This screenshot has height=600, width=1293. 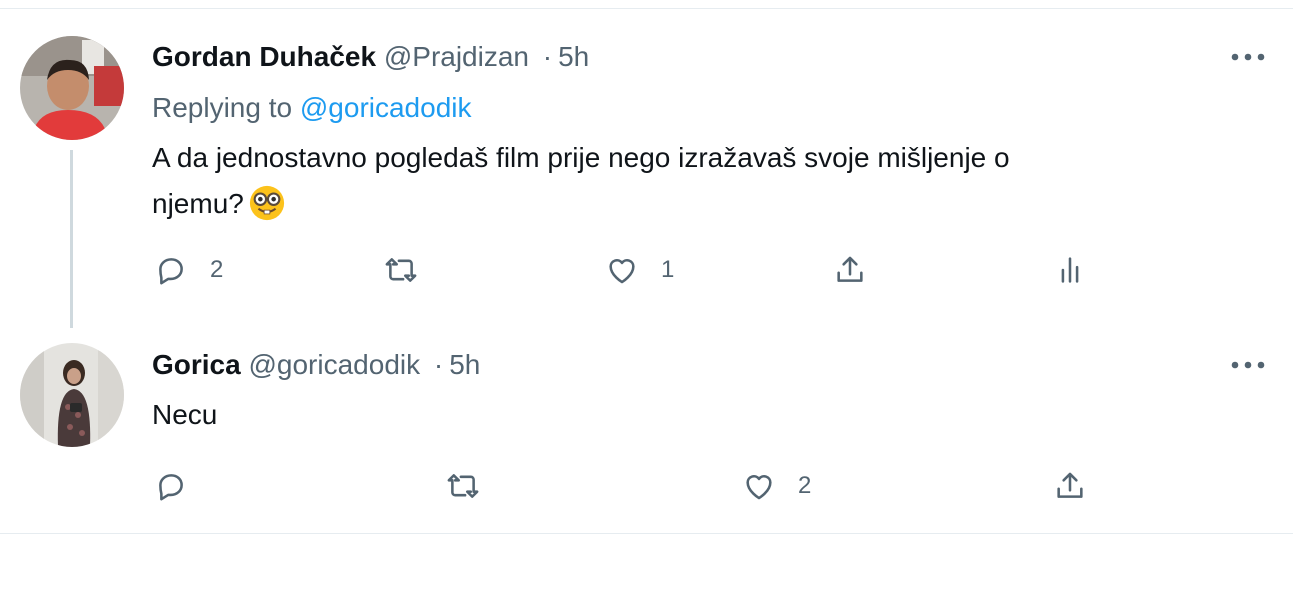 I want to click on tweet-header: Gorica @goricadodik · 5h, so click(x=316, y=365).